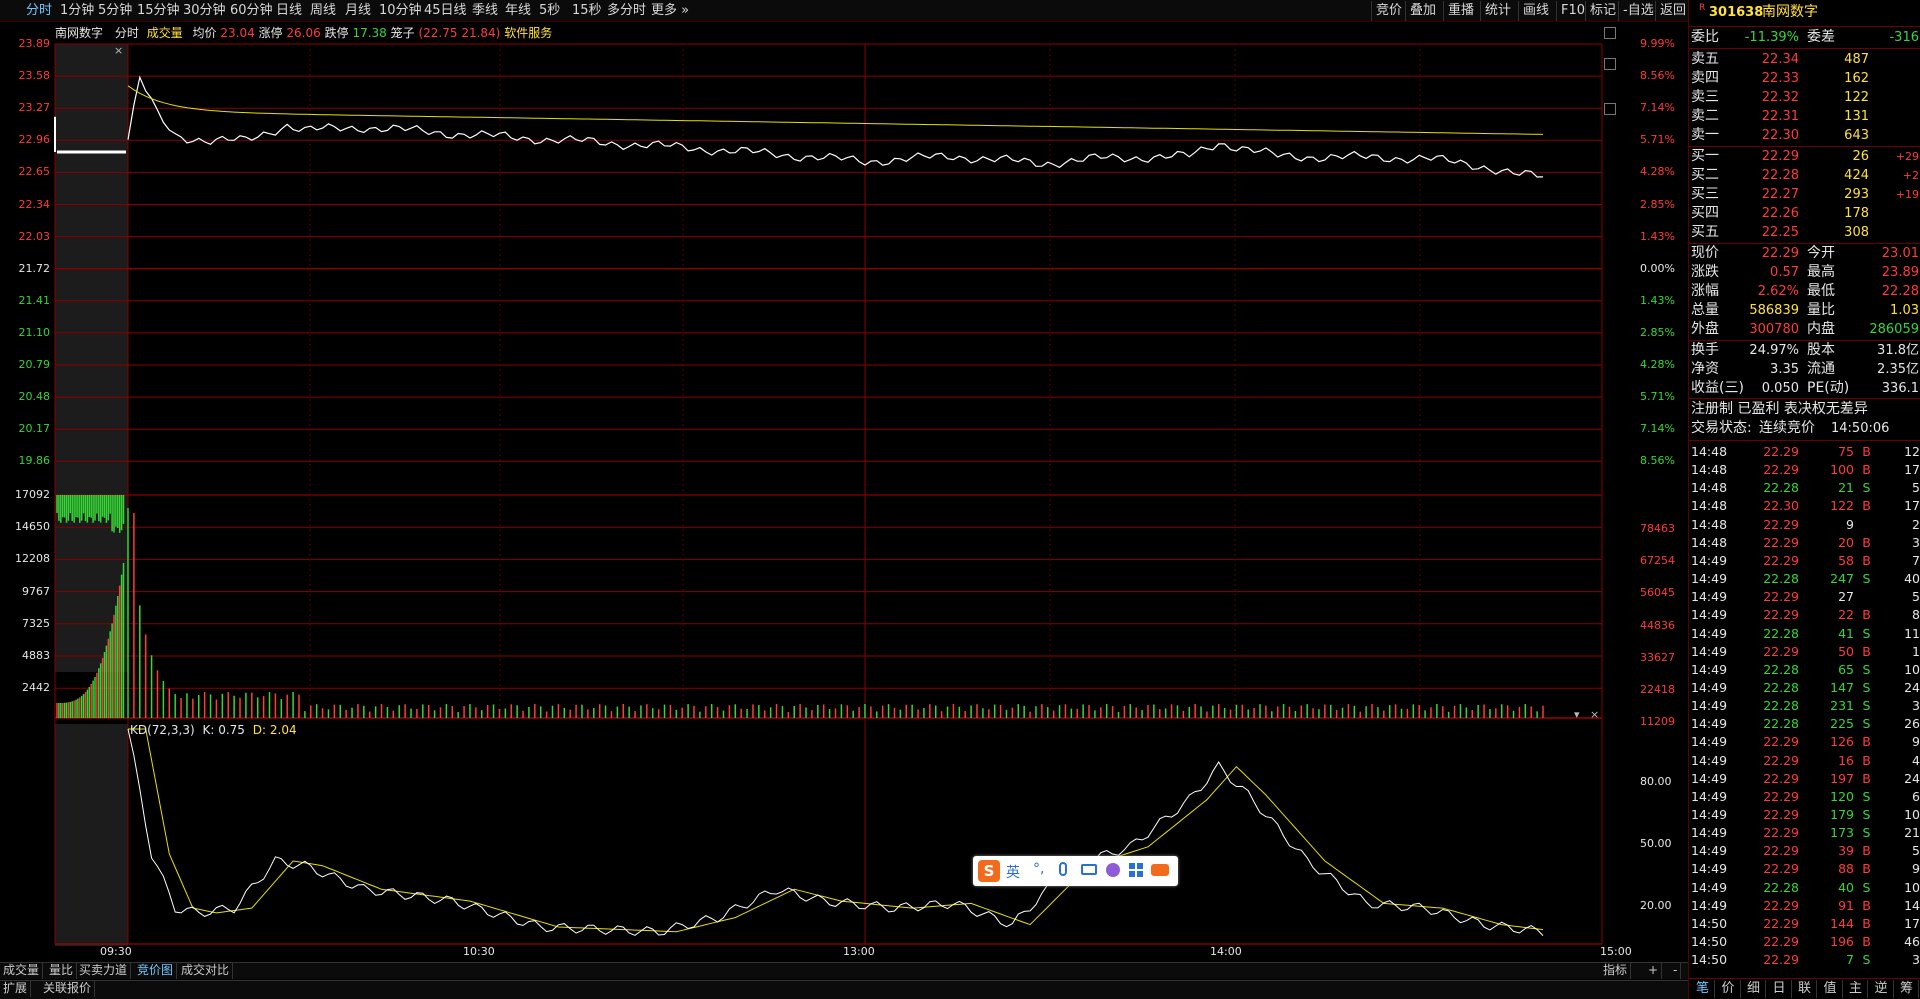 This screenshot has height=999, width=1920. I want to click on d-label: D:, so click(259, 730).